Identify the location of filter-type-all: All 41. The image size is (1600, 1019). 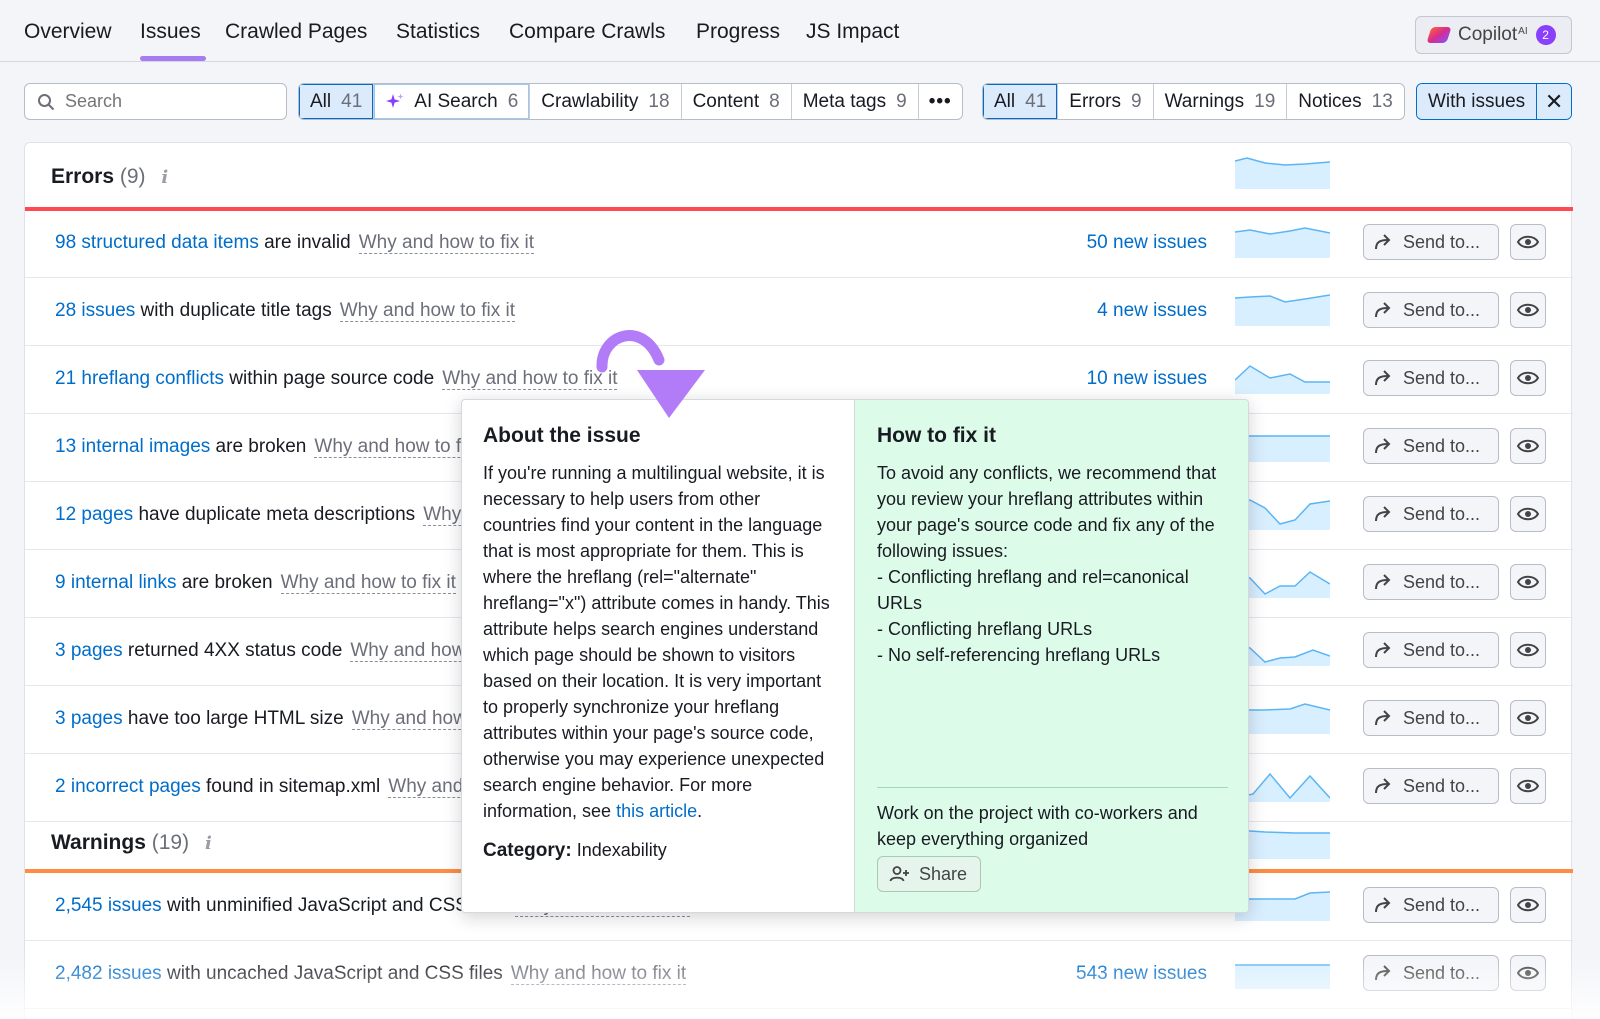
(1021, 101).